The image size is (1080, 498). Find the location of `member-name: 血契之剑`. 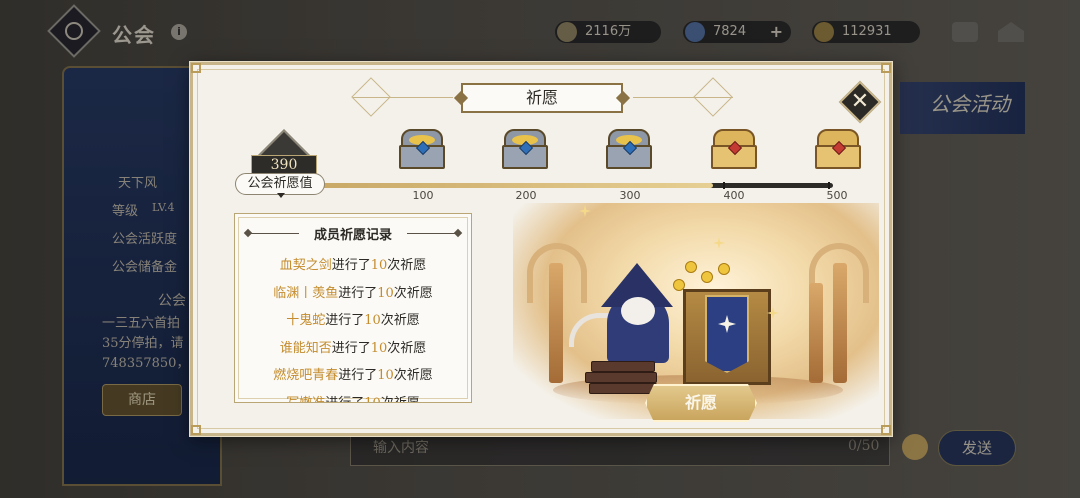

member-name: 血契之剑 is located at coordinates (305, 265).